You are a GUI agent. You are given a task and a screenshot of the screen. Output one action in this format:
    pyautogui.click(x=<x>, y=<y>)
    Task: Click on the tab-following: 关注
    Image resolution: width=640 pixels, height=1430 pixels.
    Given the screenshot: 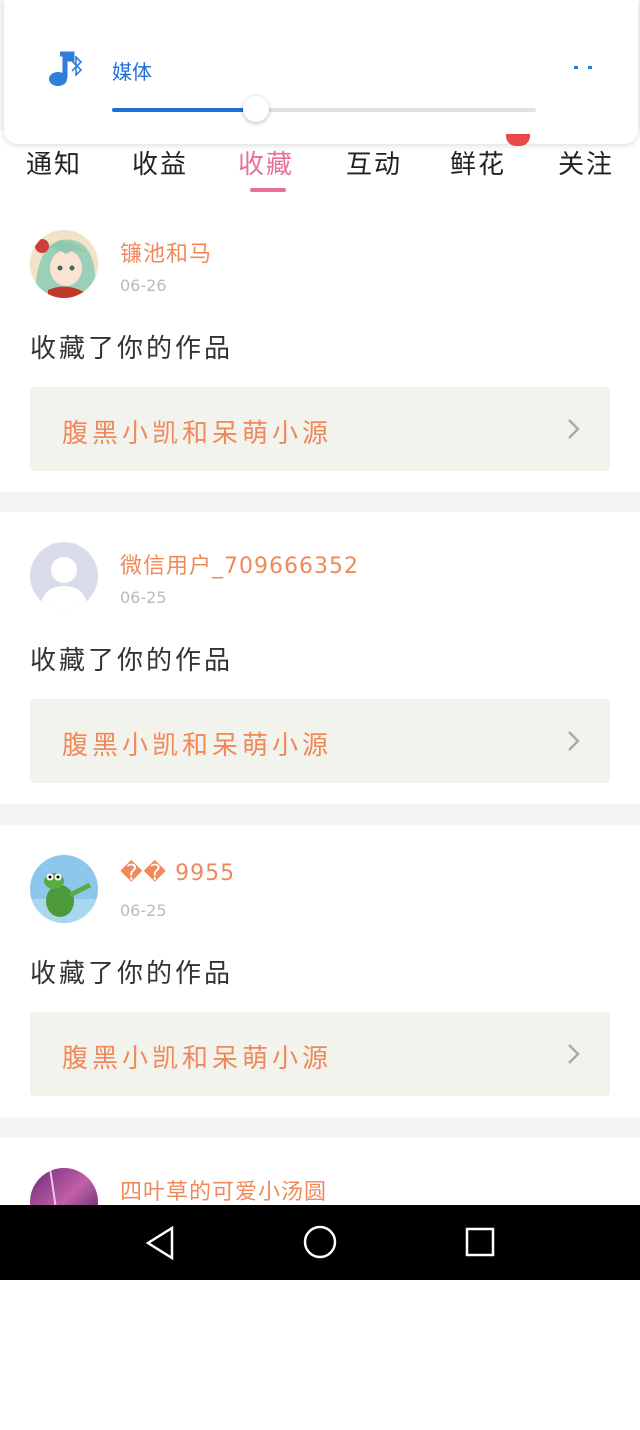 What is the action you would take?
    pyautogui.click(x=586, y=162)
    